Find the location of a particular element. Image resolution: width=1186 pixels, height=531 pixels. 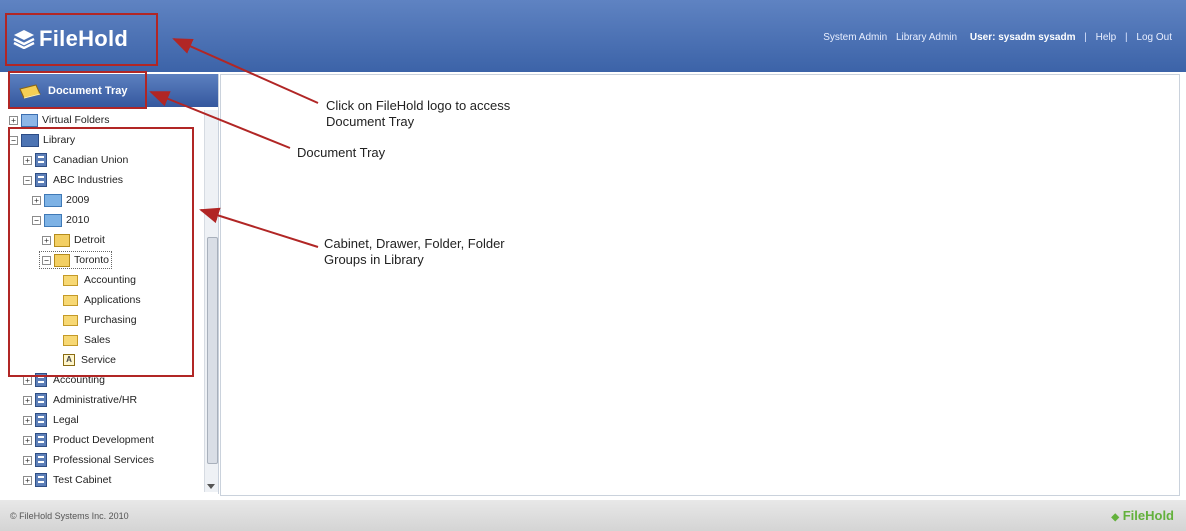

annotation-logo-note-line1: Click on FileHold logo to access is located at coordinates (418, 105).